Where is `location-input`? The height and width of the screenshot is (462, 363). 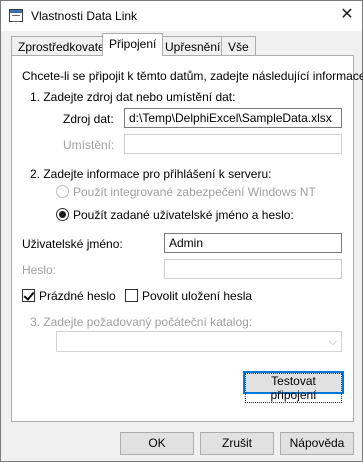 location-input is located at coordinates (233, 144).